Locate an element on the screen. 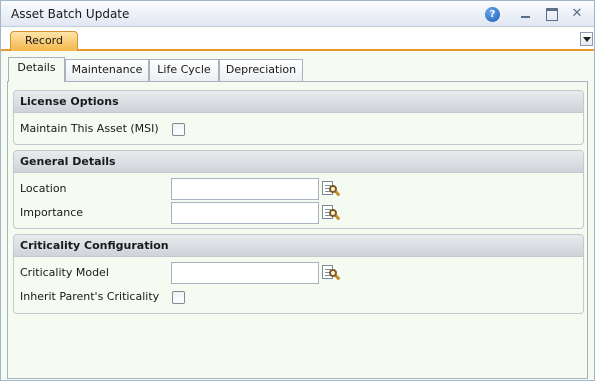 This screenshot has height=381, width=595. tab-depreciation: Depreciation is located at coordinates (261, 70).